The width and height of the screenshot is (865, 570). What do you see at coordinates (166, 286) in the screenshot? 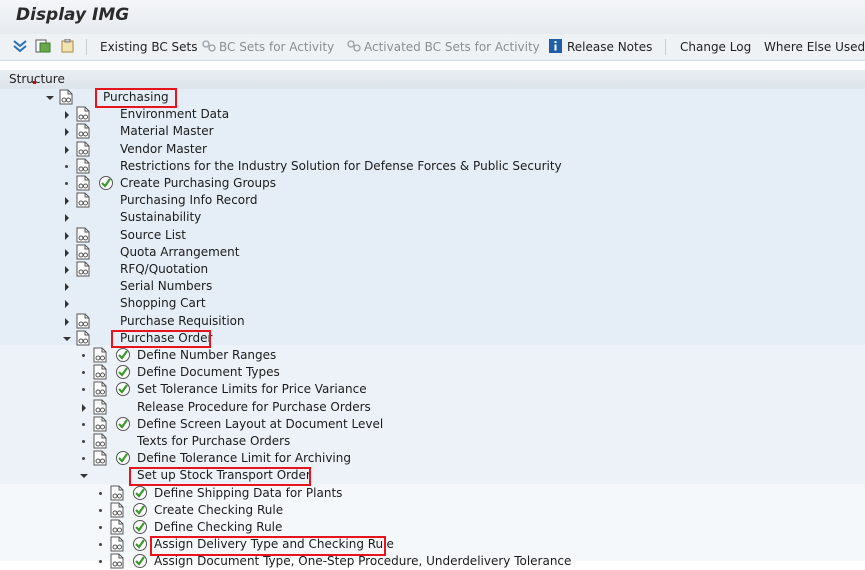
I see `tree-node-label: Serial Numbers` at bounding box center [166, 286].